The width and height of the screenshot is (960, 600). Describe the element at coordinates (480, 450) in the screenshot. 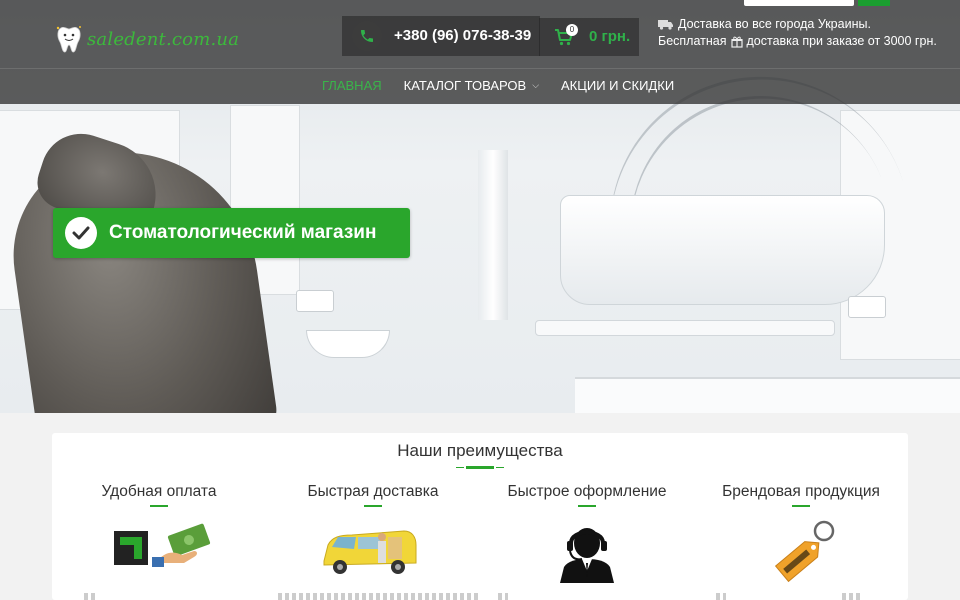

I see `section-title: Наши преимущества` at that location.